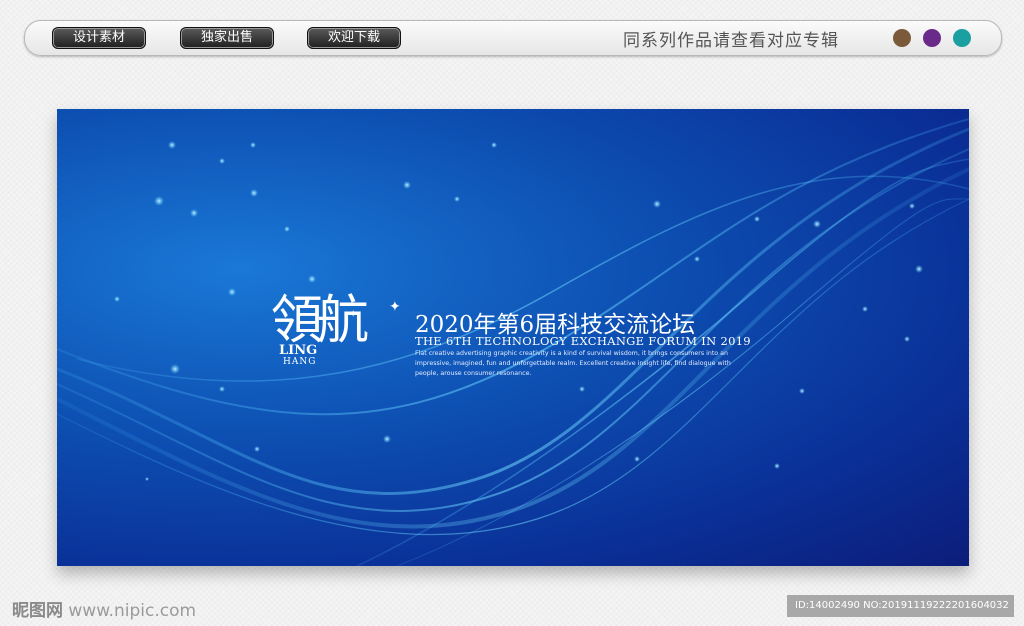 Image resolution: width=1024 pixels, height=626 pixels. Describe the element at coordinates (99, 38) in the screenshot. I see `design-material-button: 设计素材` at that location.